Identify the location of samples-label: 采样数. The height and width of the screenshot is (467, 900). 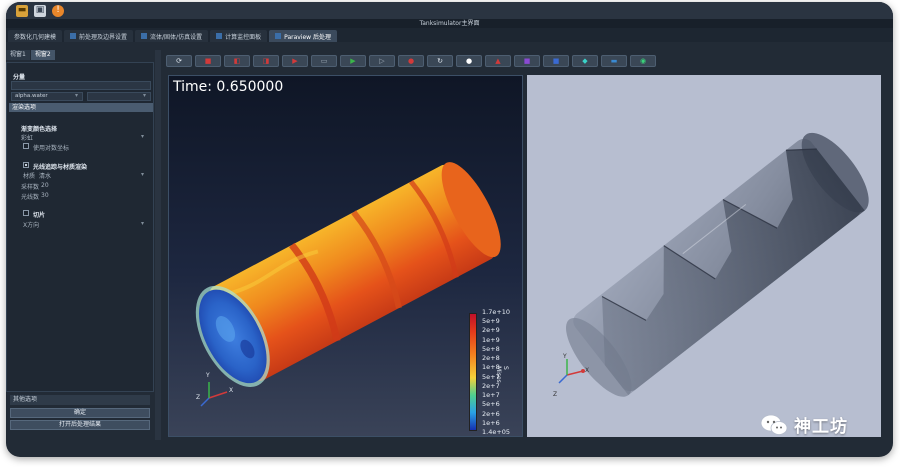
(30, 187).